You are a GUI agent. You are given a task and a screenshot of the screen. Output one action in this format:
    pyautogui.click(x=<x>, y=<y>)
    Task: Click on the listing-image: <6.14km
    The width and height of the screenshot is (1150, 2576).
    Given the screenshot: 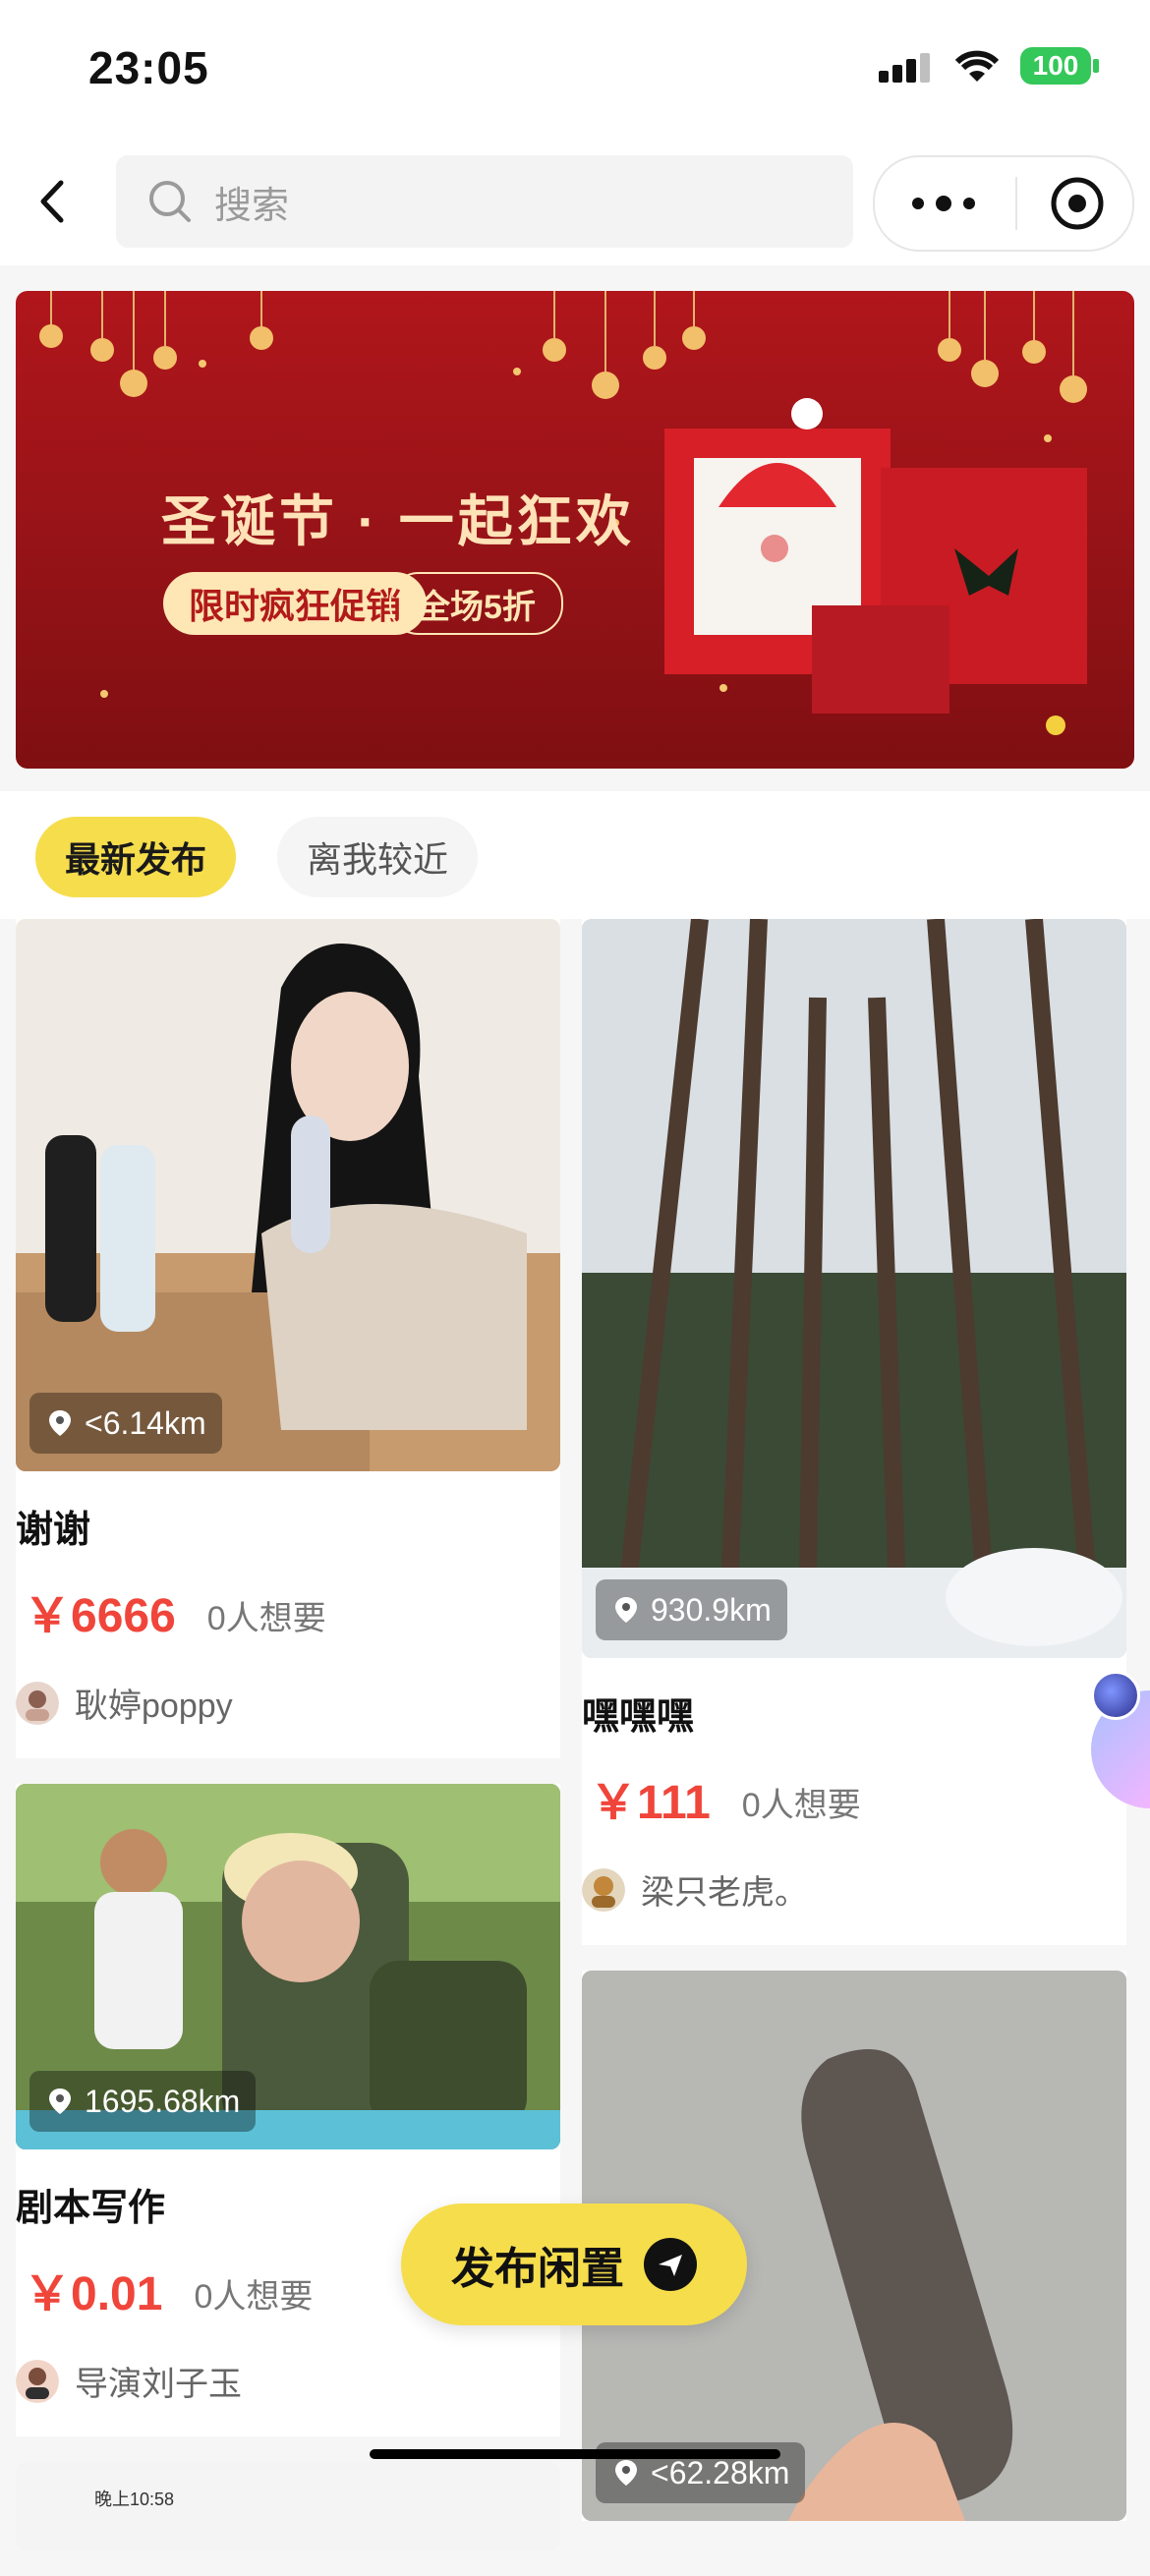 What is the action you would take?
    pyautogui.click(x=288, y=1195)
    